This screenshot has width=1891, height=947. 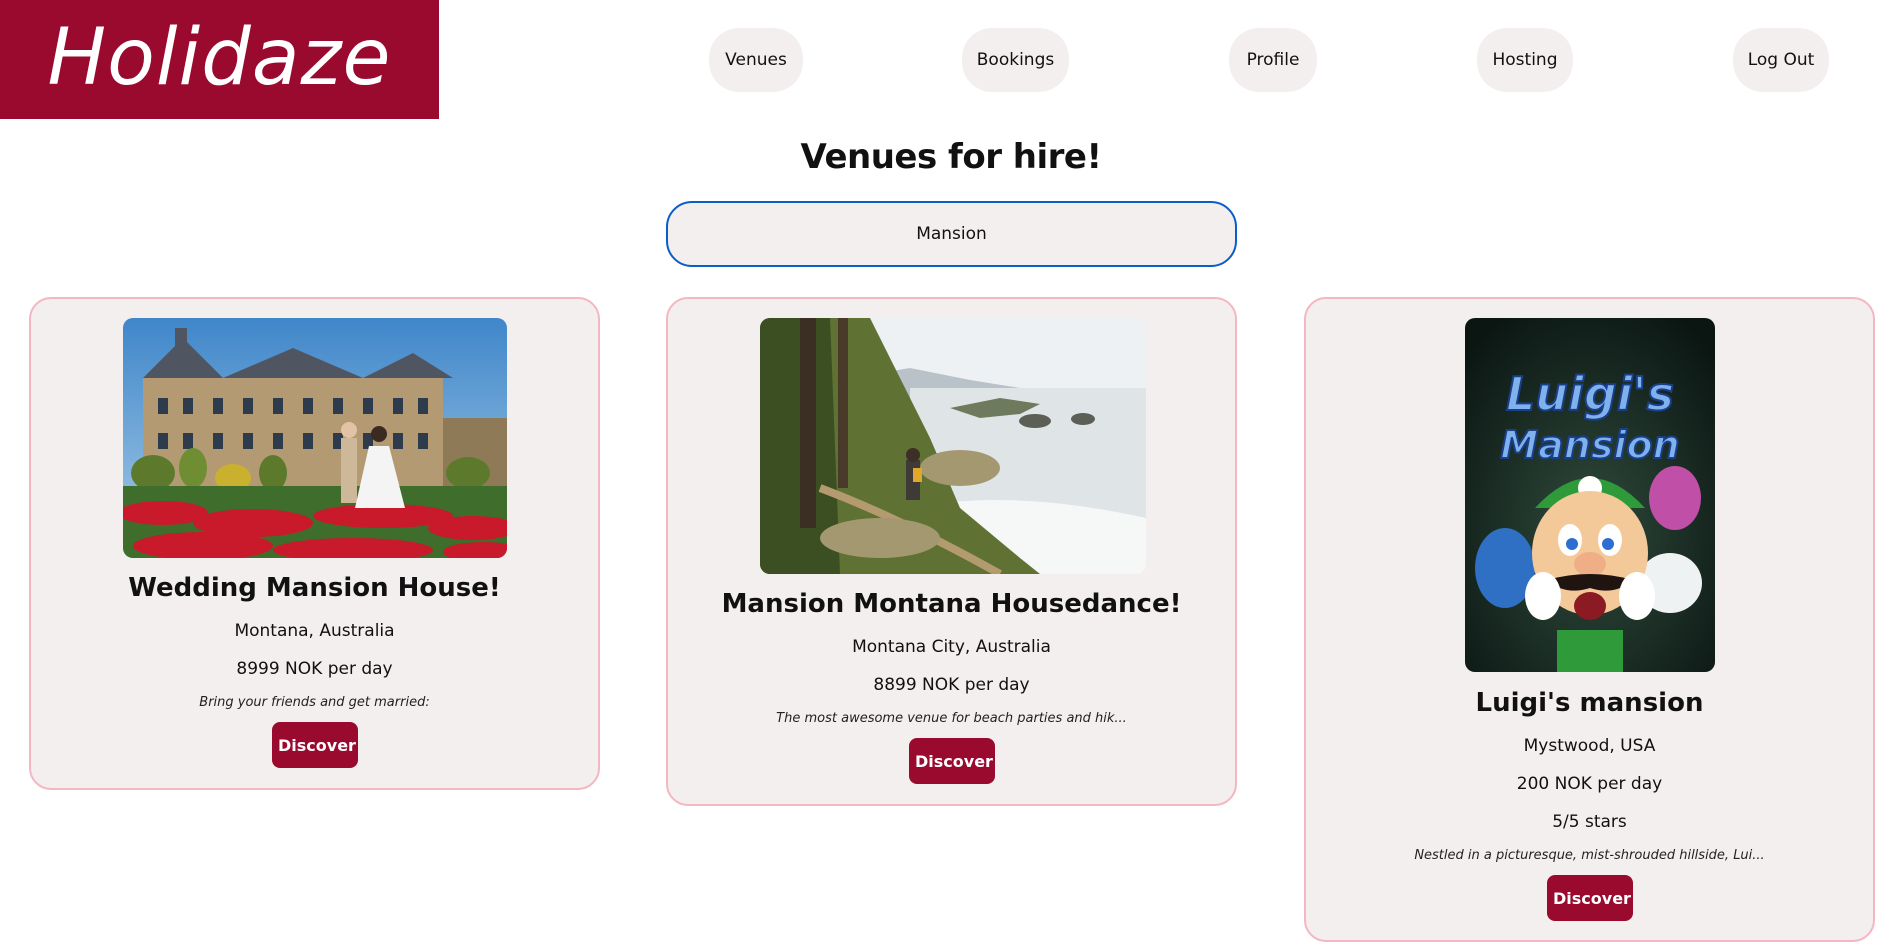 What do you see at coordinates (756, 60) in the screenshot?
I see `nav-venues-button: Venues` at bounding box center [756, 60].